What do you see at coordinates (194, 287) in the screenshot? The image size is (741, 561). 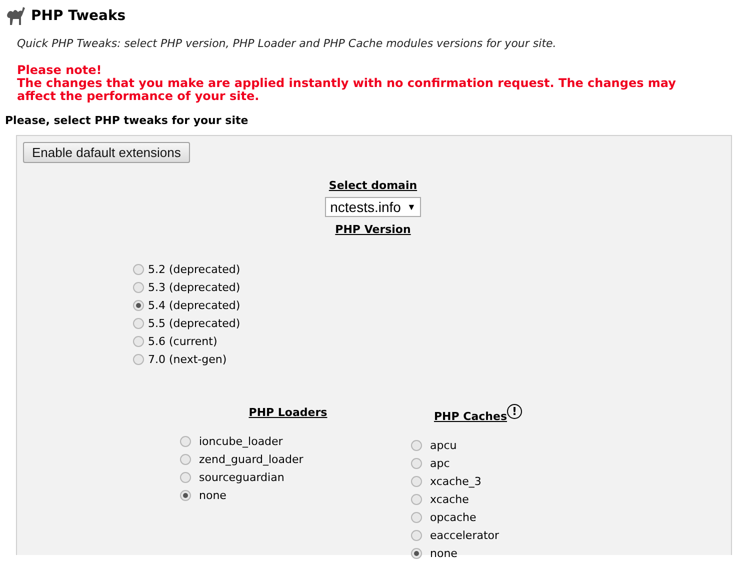 I see `option-label: 5.3 (deprecated)` at bounding box center [194, 287].